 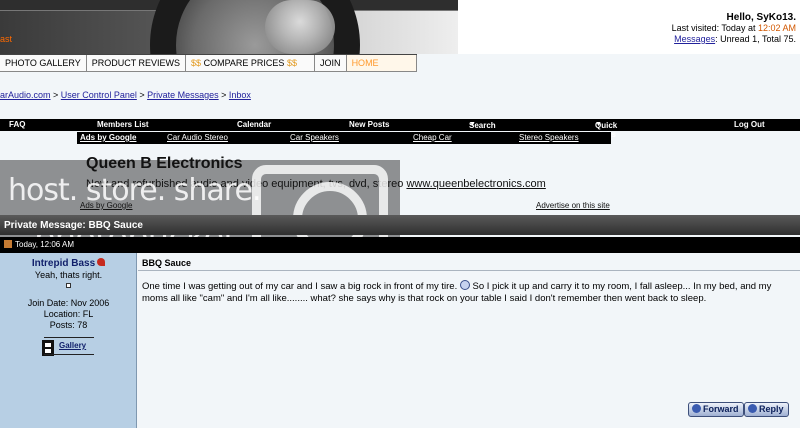 I want to click on pm-title-bar: Private Message: BBQ Sauce, so click(x=400, y=225).